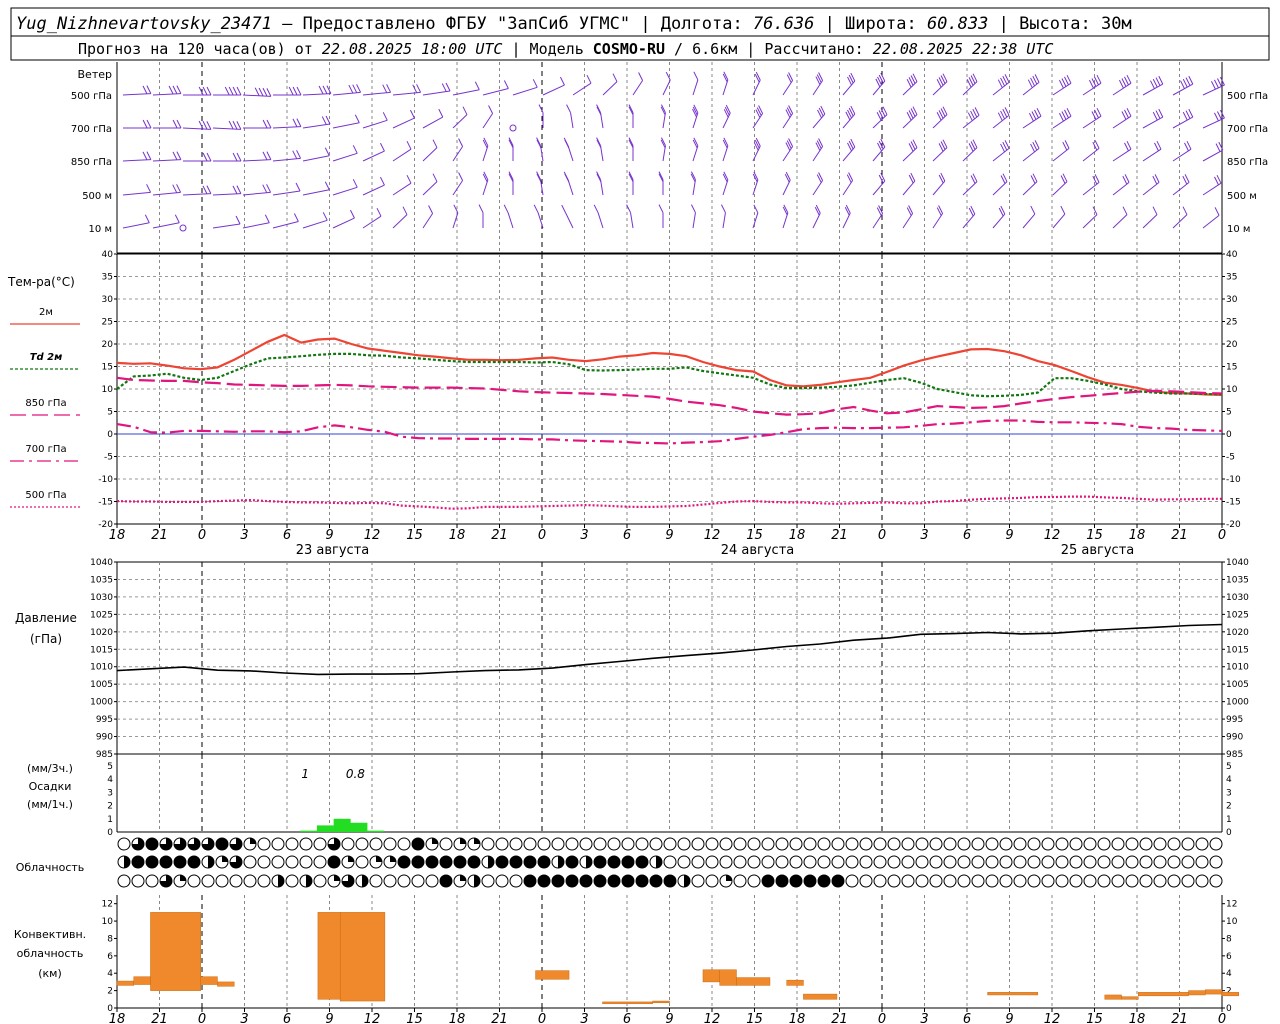 The width and height of the screenshot is (1280, 1024). I want to click on press-ytick-label: 1040, so click(1237, 563).